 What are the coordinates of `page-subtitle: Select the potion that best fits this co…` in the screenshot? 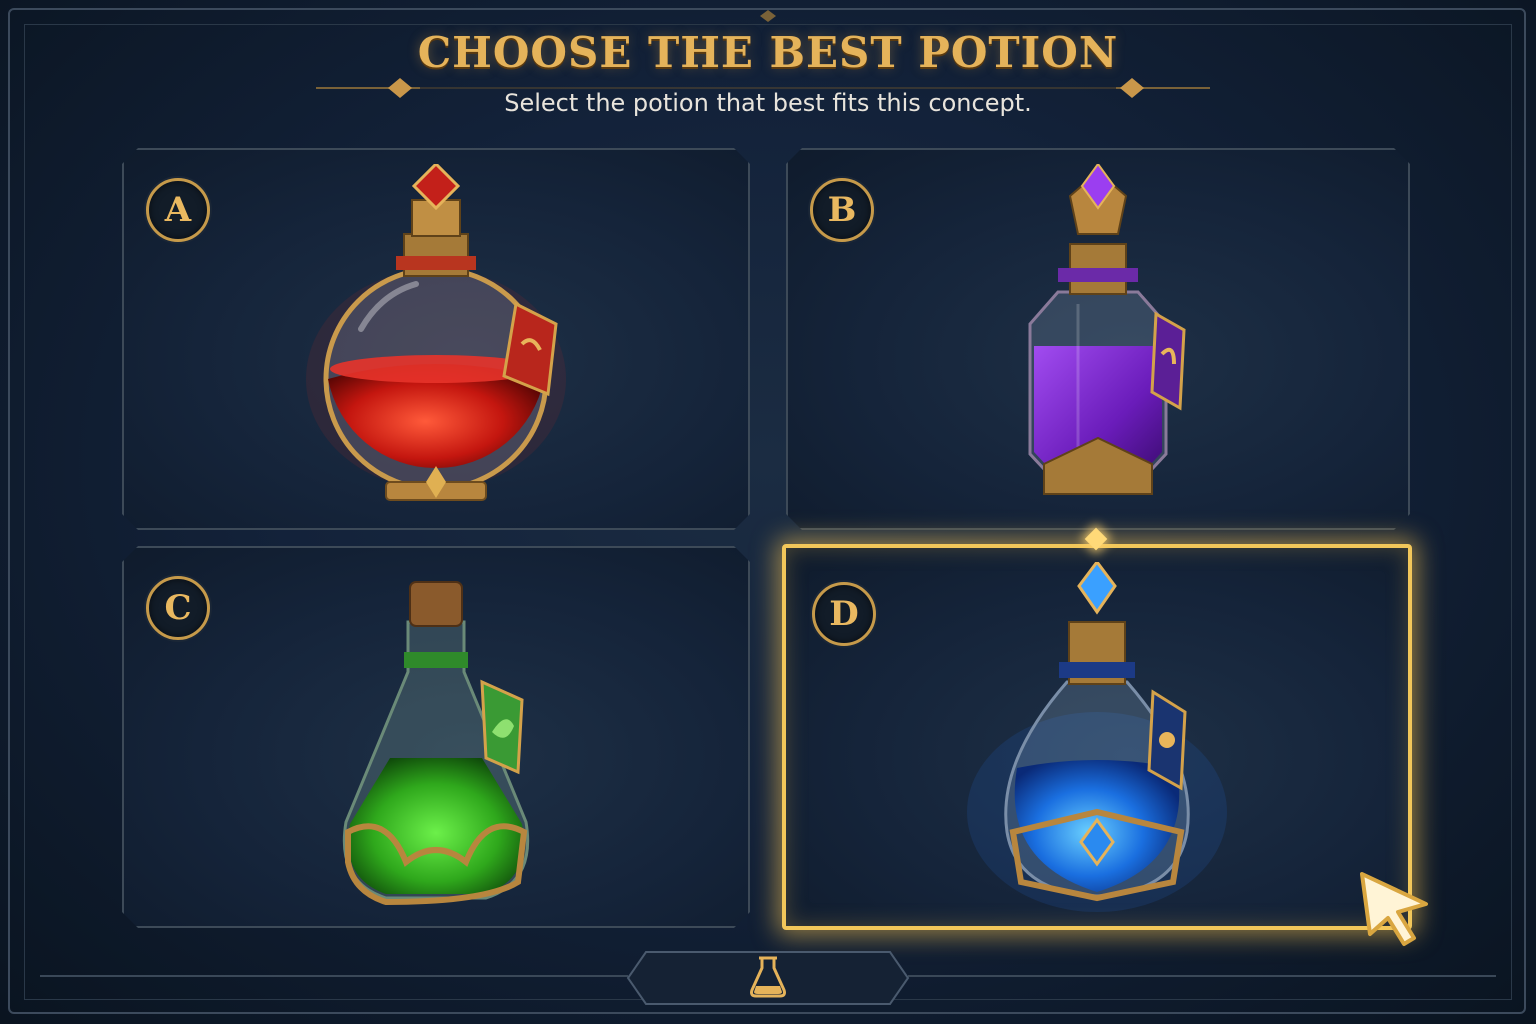 It's located at (768, 103).